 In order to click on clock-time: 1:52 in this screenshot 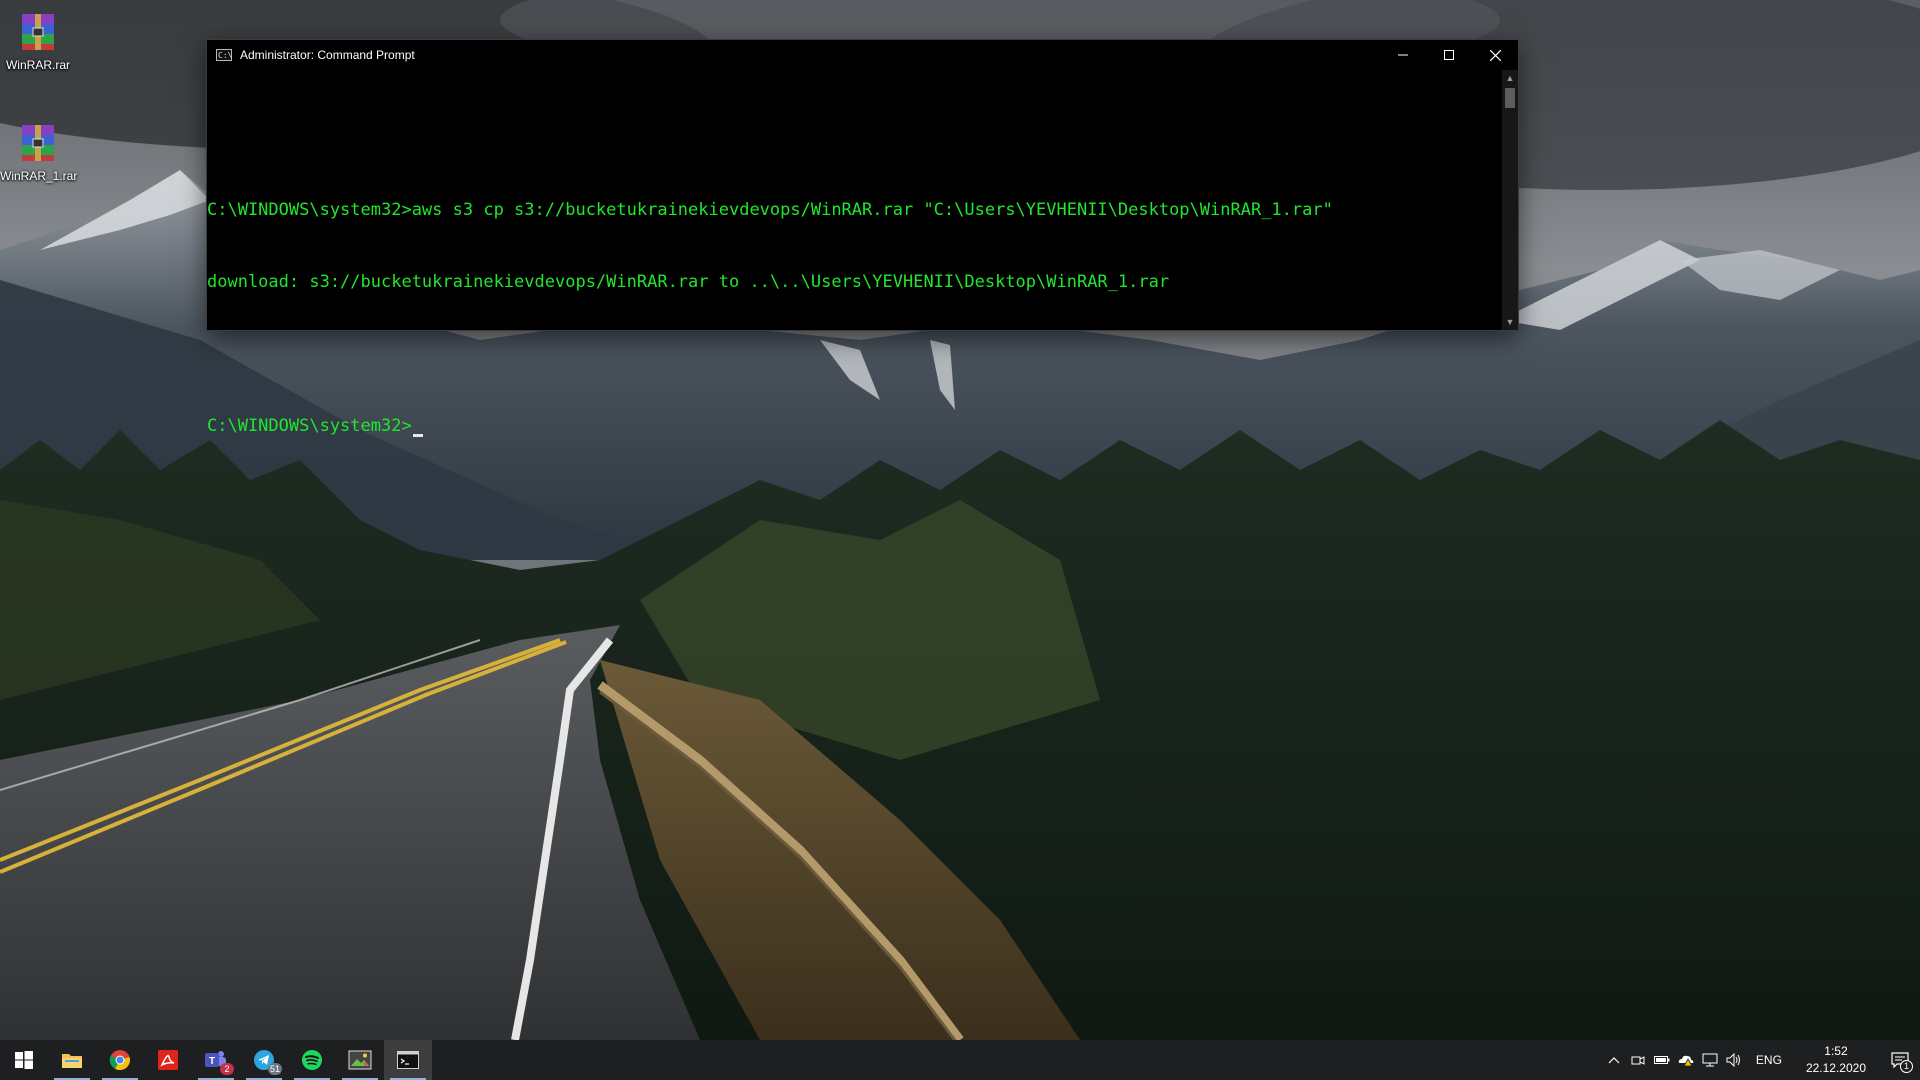, I will do `click(1836, 1051)`.